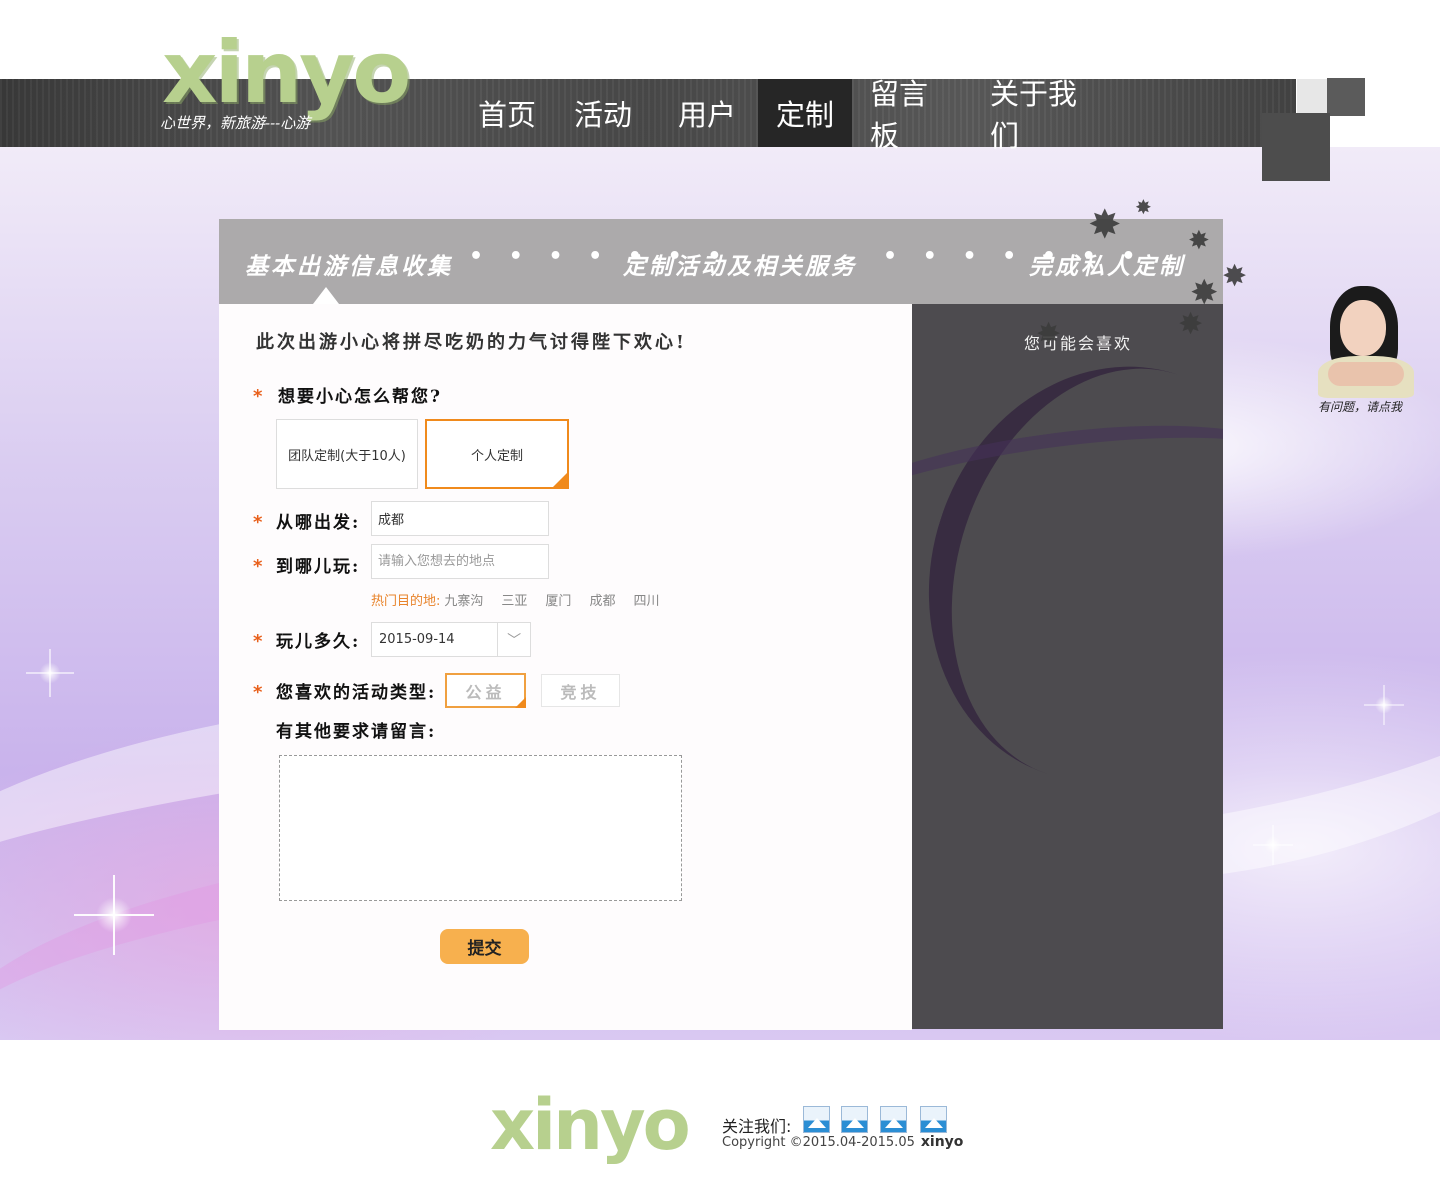 The width and height of the screenshot is (1440, 1200). What do you see at coordinates (406, 601) in the screenshot?
I see `hot-destinations-label: 热门目的地:` at bounding box center [406, 601].